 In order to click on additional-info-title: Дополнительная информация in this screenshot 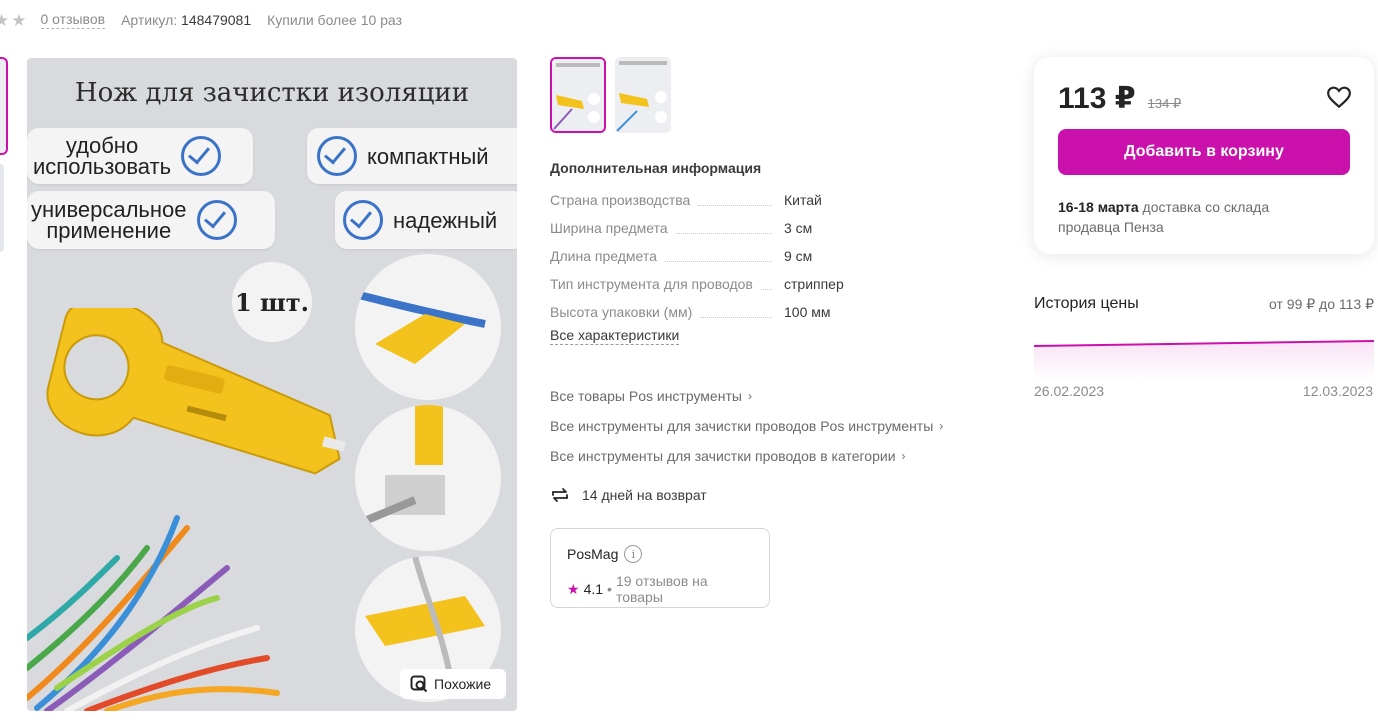, I will do `click(656, 168)`.